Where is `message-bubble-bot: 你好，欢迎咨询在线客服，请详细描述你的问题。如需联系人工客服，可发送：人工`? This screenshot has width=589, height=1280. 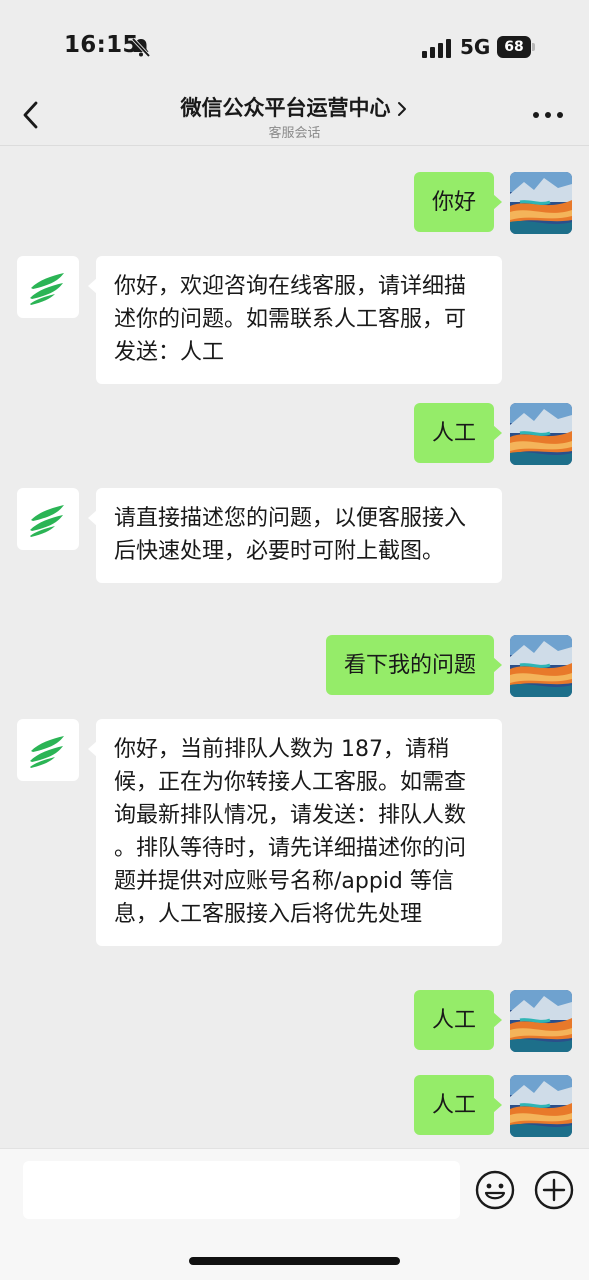 message-bubble-bot: 你好，欢迎咨询在线客服，请详细描述你的问题。如需联系人工客服，可发送：人工 is located at coordinates (295, 320).